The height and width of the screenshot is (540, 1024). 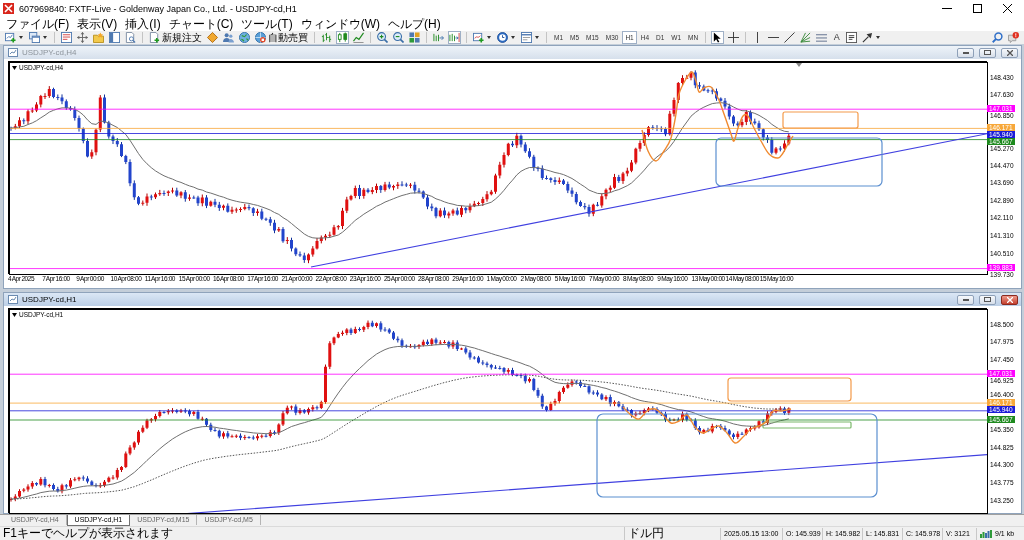 What do you see at coordinates (672, 533) in the screenshot?
I see `profile-label: ドル円` at bounding box center [672, 533].